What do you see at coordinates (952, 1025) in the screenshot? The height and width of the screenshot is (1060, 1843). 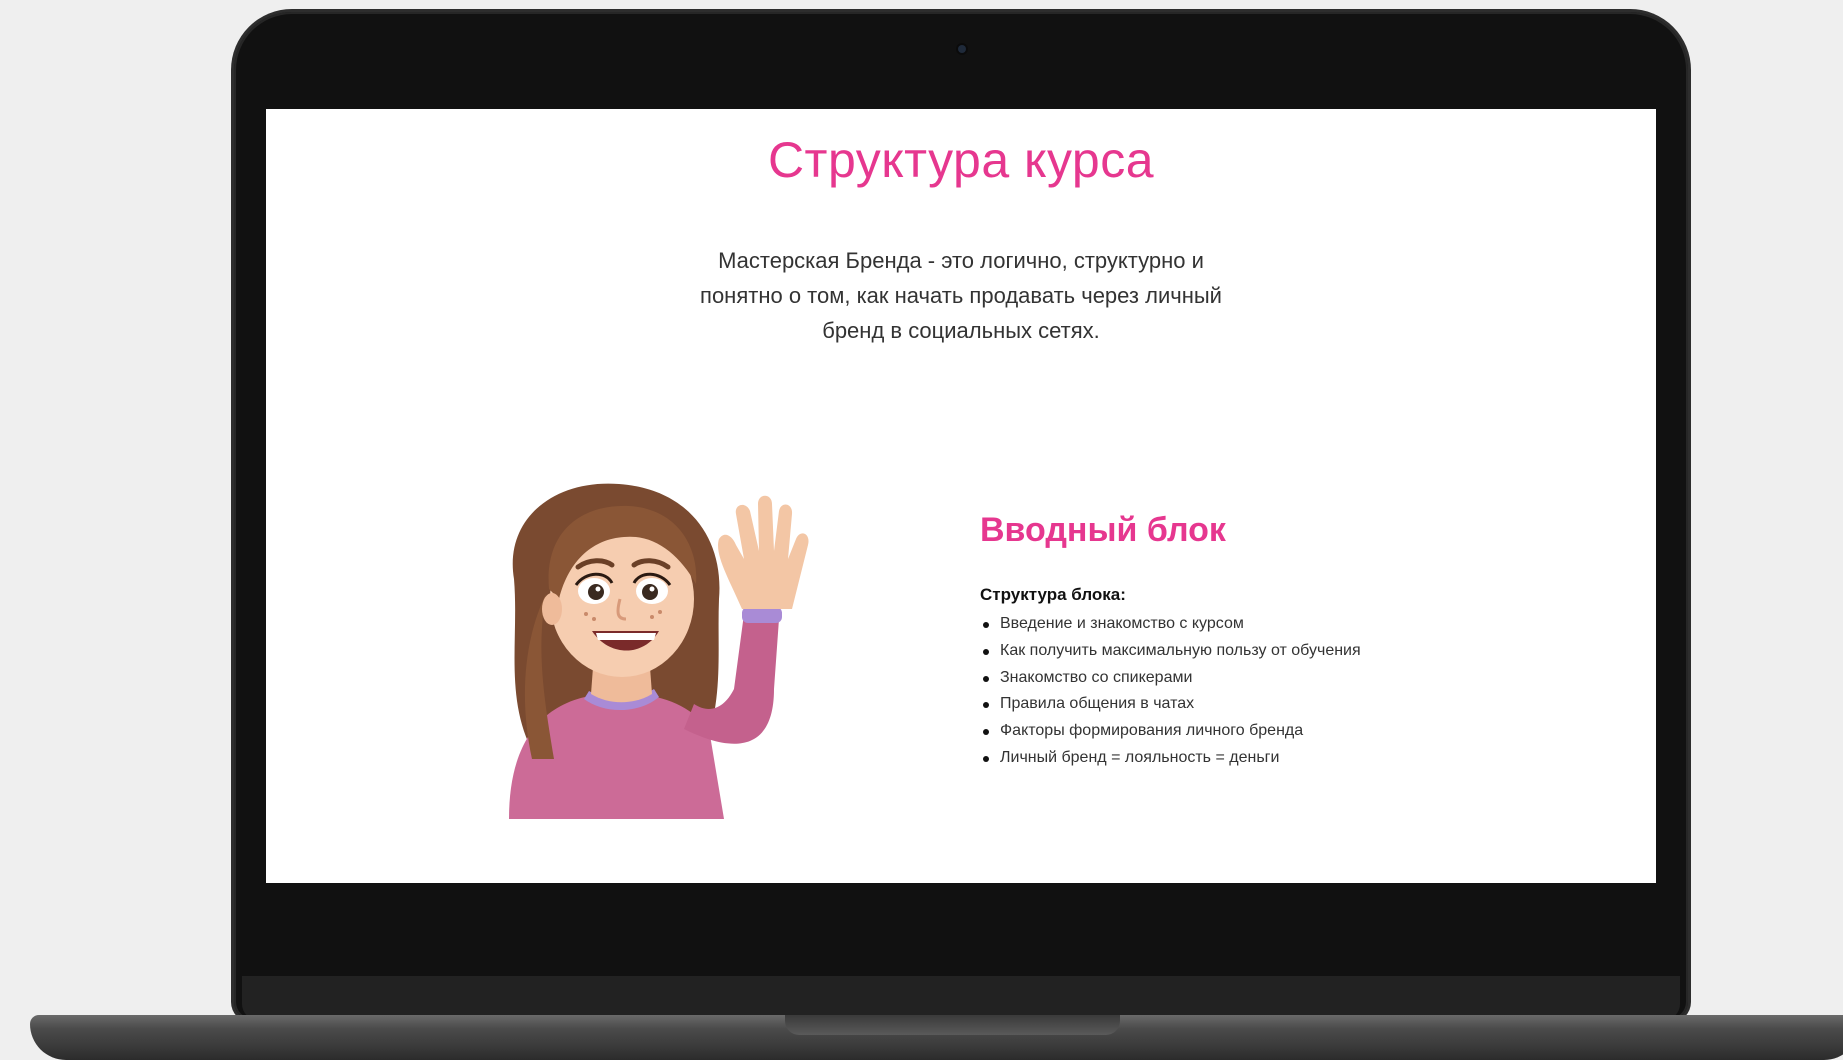 I see `trackpad-notch` at bounding box center [952, 1025].